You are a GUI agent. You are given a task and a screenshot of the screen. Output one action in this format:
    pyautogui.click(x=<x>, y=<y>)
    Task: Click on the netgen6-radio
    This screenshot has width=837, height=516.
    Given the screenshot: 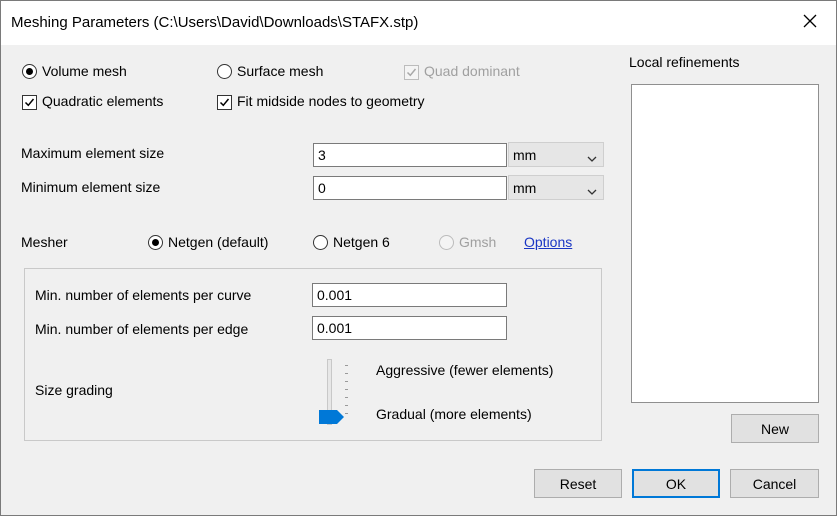 What is the action you would take?
    pyautogui.click(x=320, y=242)
    